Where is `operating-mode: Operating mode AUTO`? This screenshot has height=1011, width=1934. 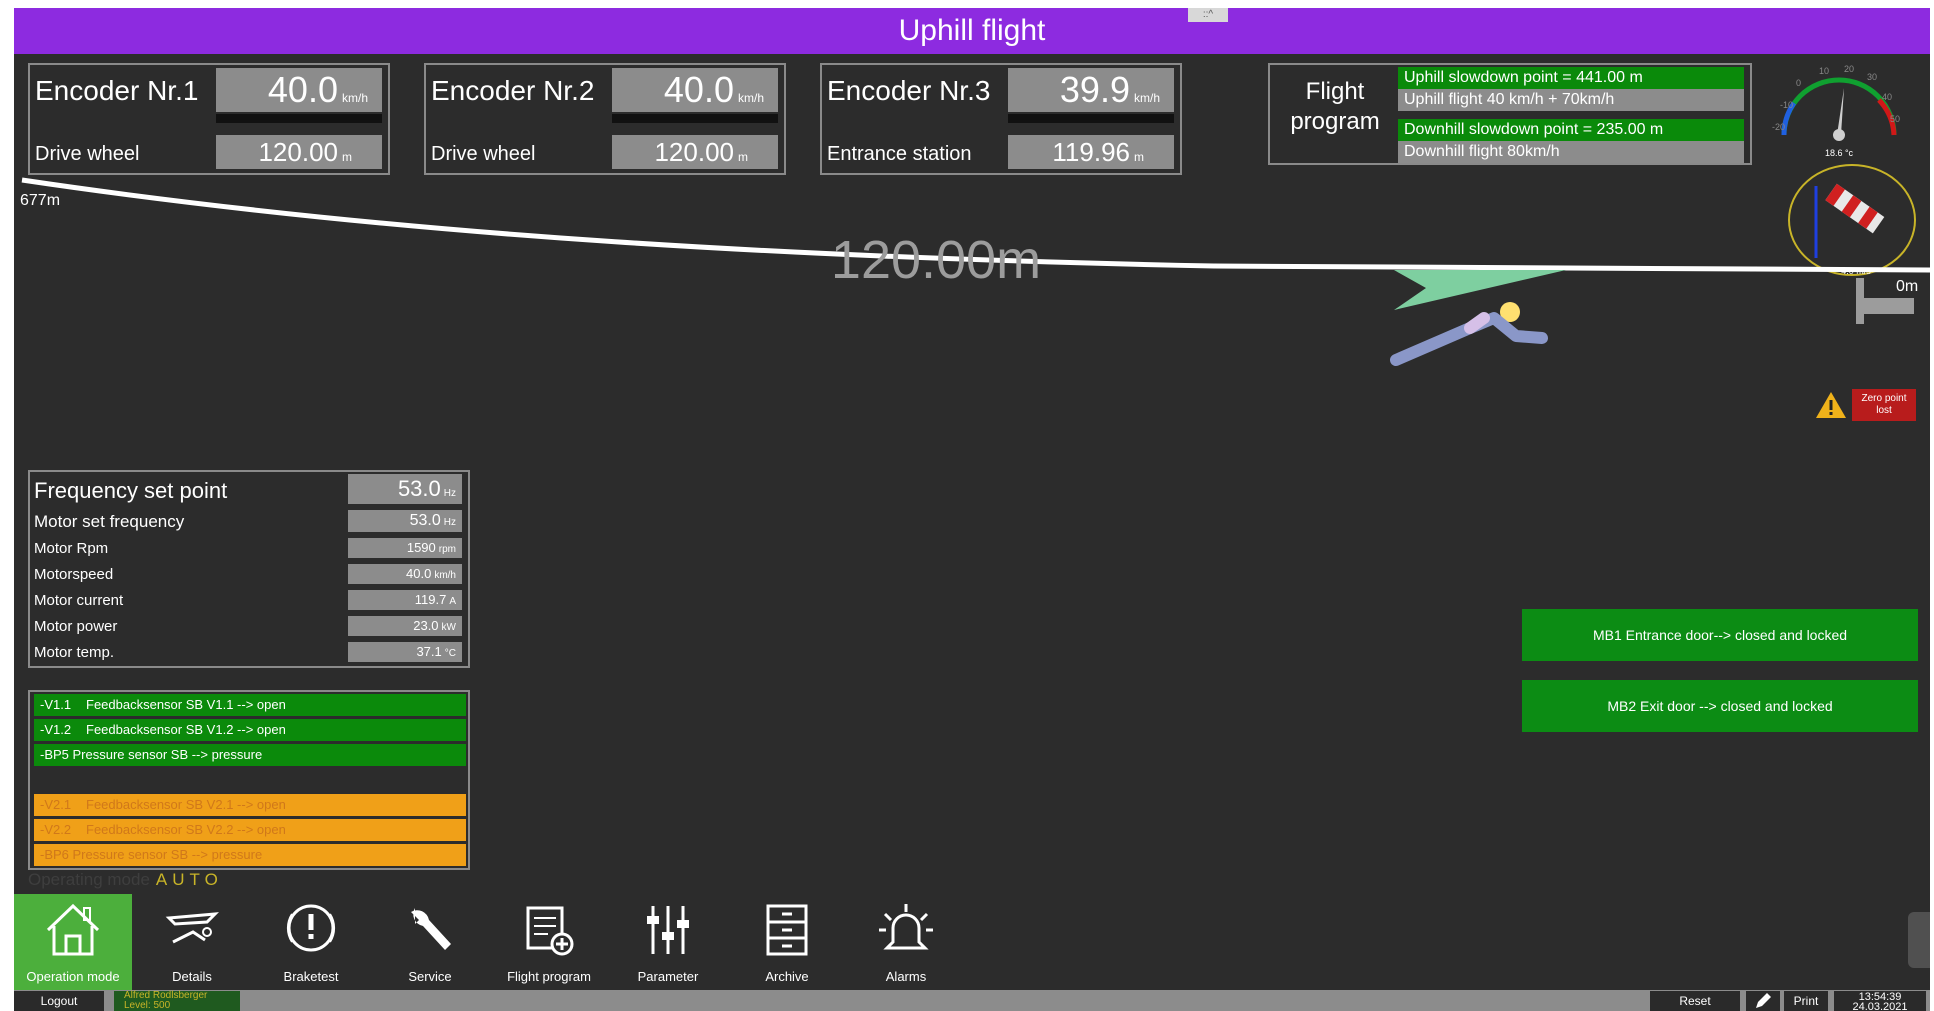
operating-mode: Operating mode AUTO is located at coordinates (125, 880).